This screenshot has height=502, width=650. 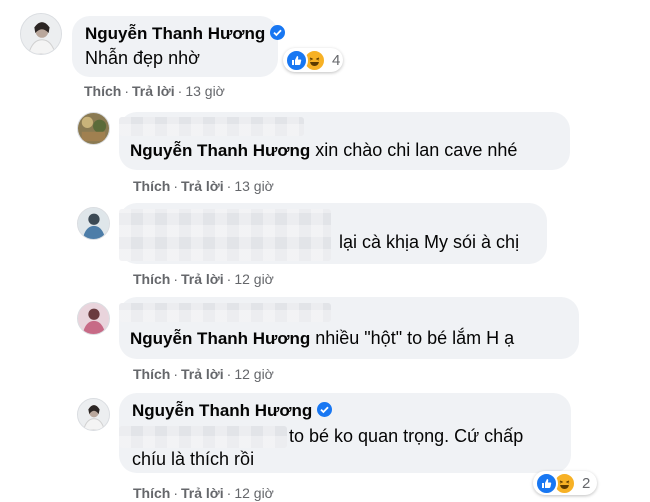 I want to click on reaction-count: 4, so click(x=336, y=60).